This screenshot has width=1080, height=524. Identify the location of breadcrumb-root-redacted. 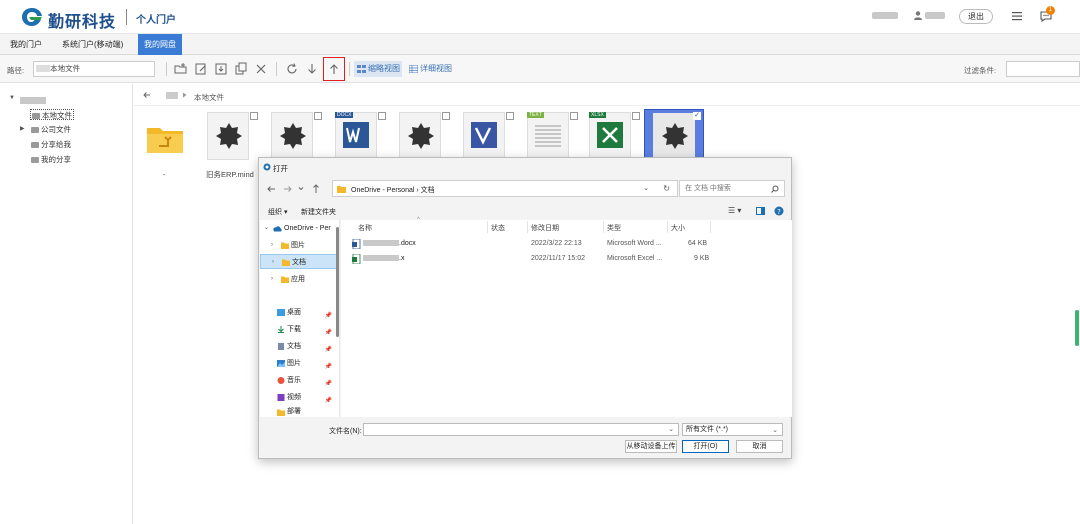
(172, 95).